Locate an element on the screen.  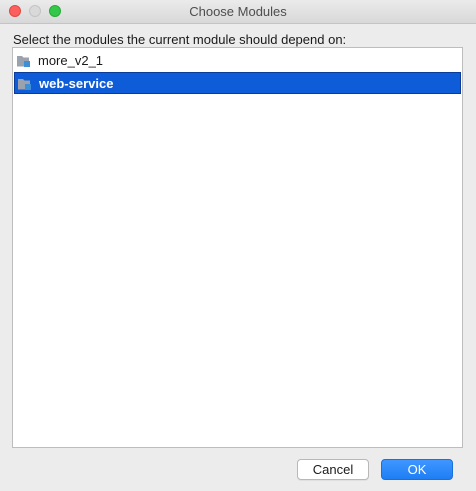
list-item-module-selected: web-service is located at coordinates (237, 83).